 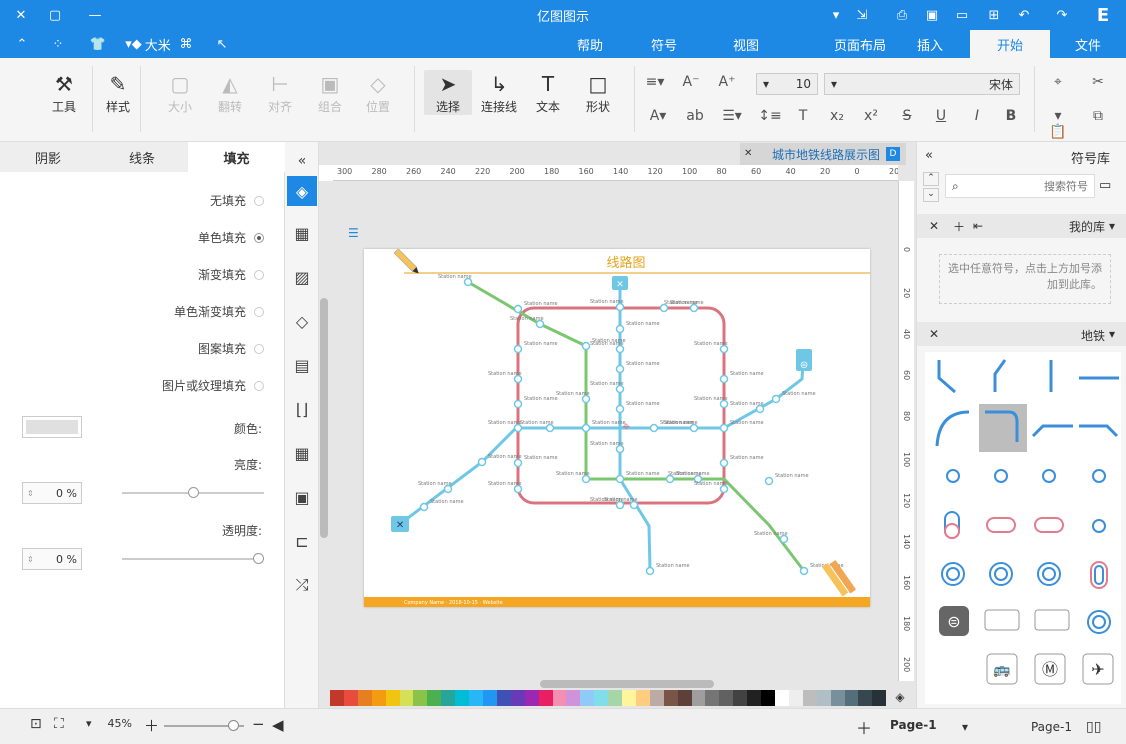 I want to click on copy-icon: ⧉, so click(x=1098, y=116).